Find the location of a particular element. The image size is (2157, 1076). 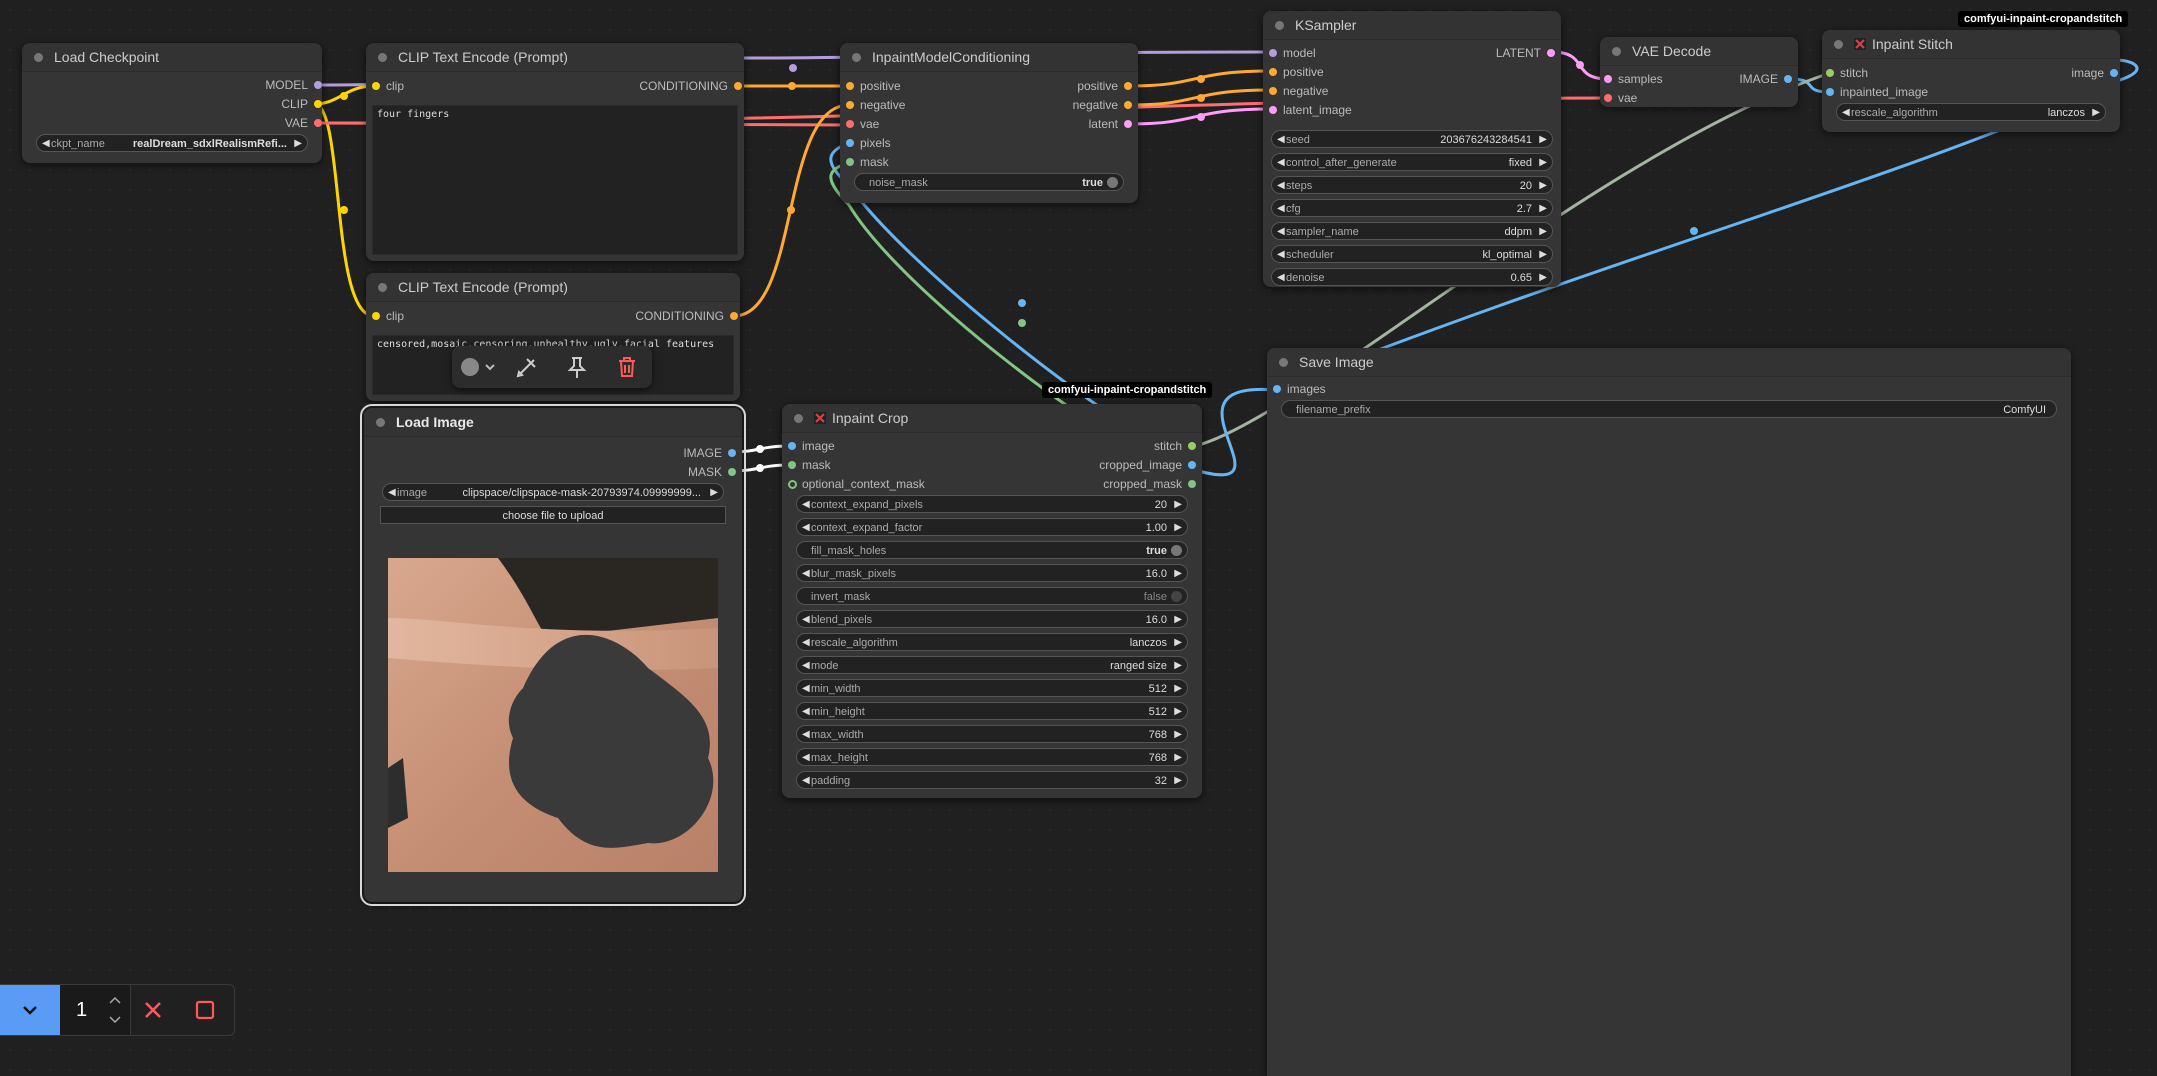

output-latent: LATENT is located at coordinates (1525, 53).